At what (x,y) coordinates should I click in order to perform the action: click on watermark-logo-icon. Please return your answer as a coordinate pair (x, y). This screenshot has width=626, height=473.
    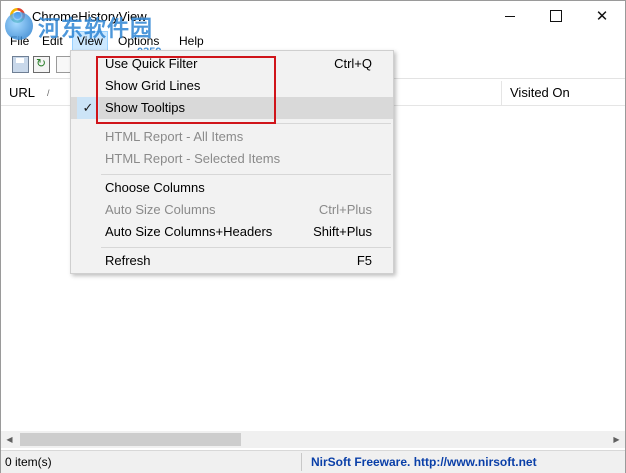
    Looking at the image, I should click on (19, 26).